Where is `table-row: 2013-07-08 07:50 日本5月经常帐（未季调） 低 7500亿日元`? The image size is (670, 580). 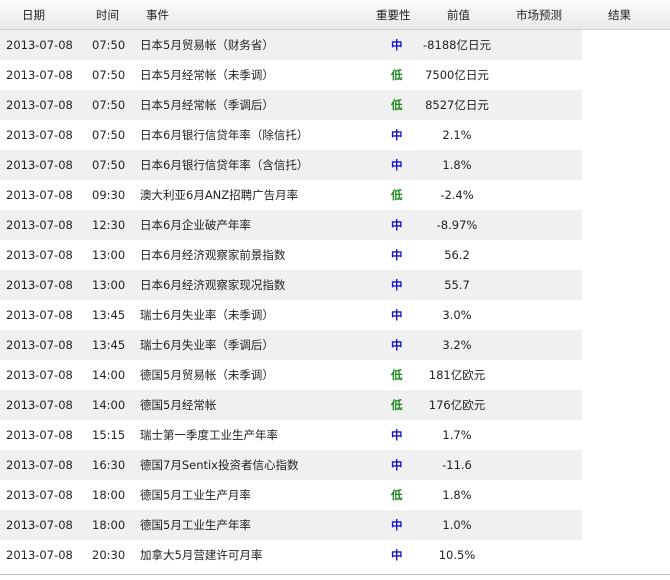 table-row: 2013-07-08 07:50 日本5月经常帐（未季调） 低 7500亿日元 is located at coordinates (335, 75).